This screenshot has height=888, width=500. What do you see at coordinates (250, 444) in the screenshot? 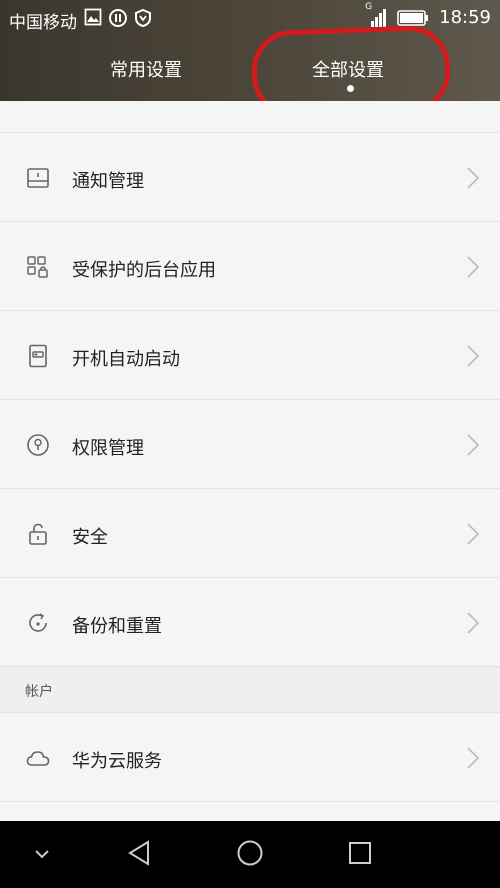
I see `list-item-permission: 权限管理` at bounding box center [250, 444].